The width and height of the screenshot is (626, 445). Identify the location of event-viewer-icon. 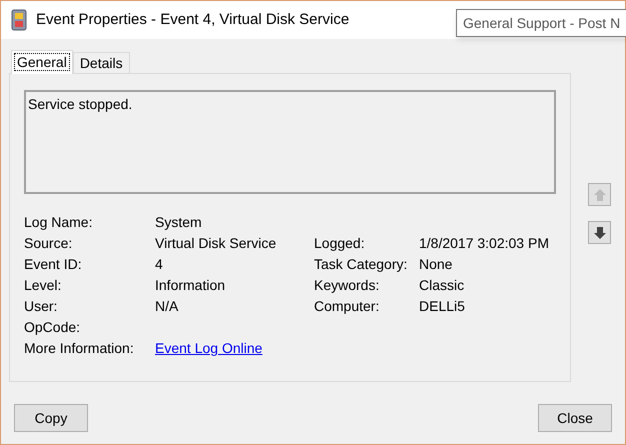
(19, 20).